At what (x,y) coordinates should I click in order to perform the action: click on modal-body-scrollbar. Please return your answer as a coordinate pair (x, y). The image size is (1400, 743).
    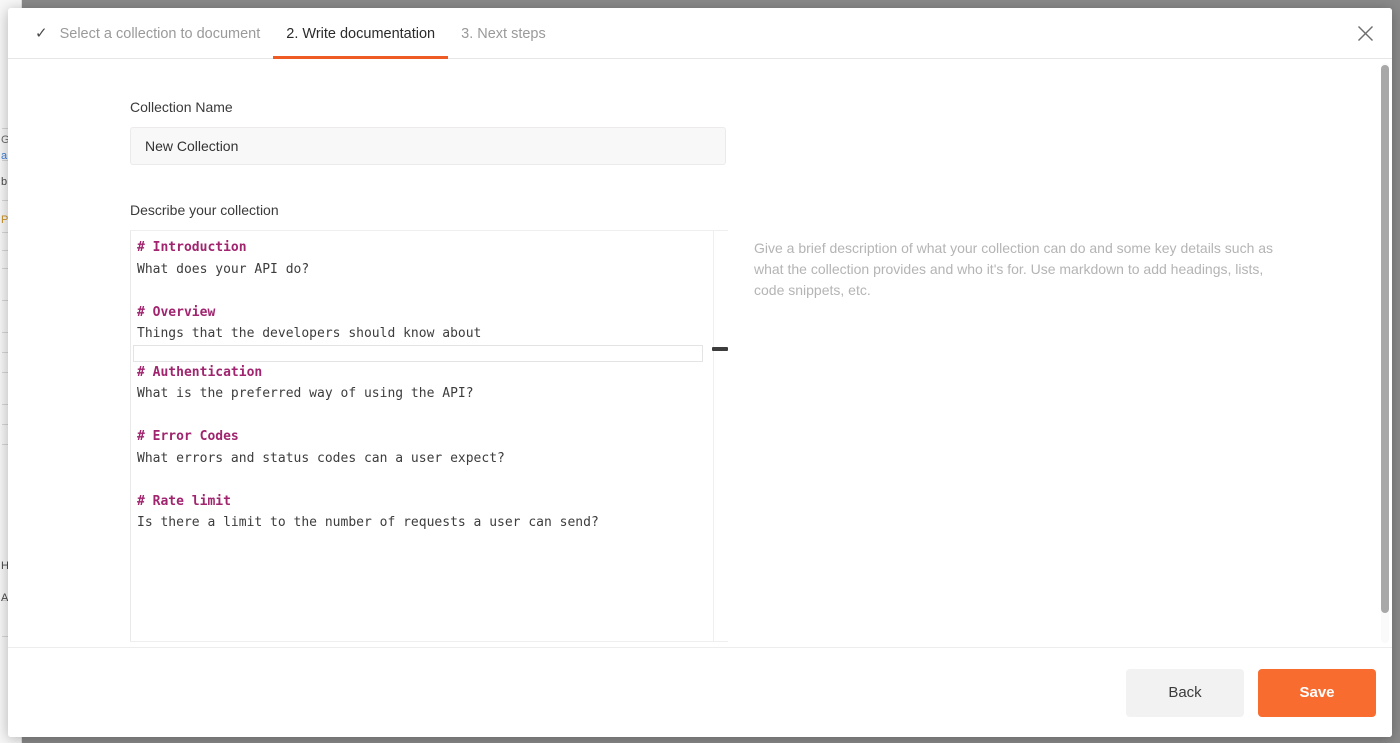
    Looking at the image, I should click on (1385, 353).